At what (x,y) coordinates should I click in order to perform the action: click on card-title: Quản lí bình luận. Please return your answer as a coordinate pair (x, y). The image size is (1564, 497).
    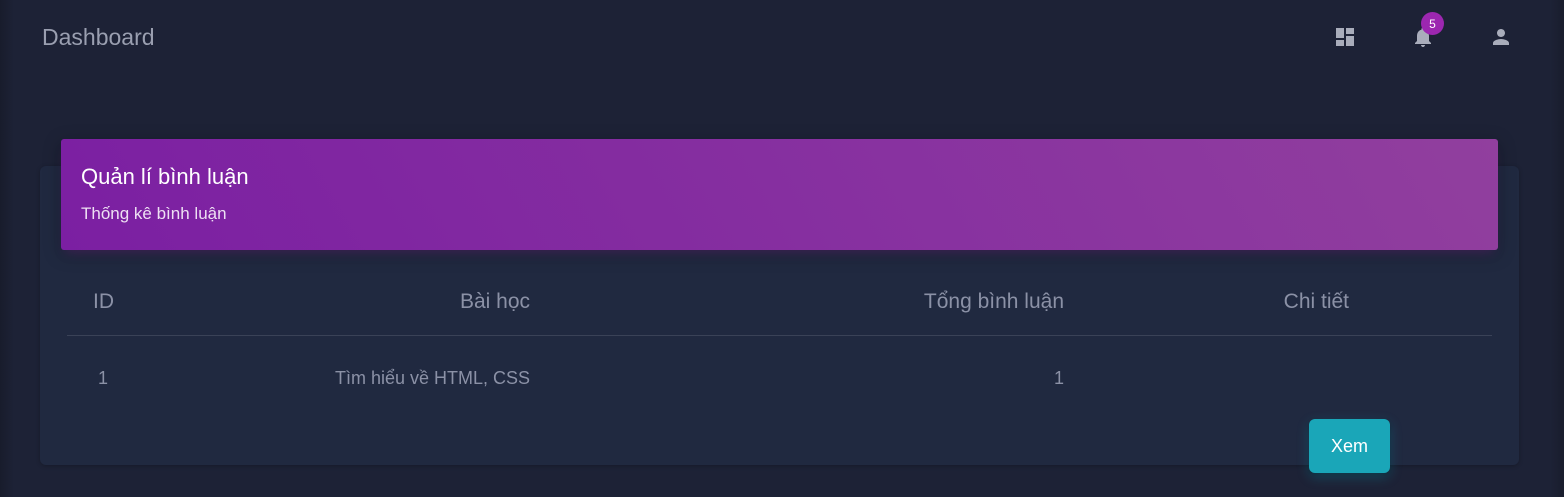
    Looking at the image, I should click on (165, 176).